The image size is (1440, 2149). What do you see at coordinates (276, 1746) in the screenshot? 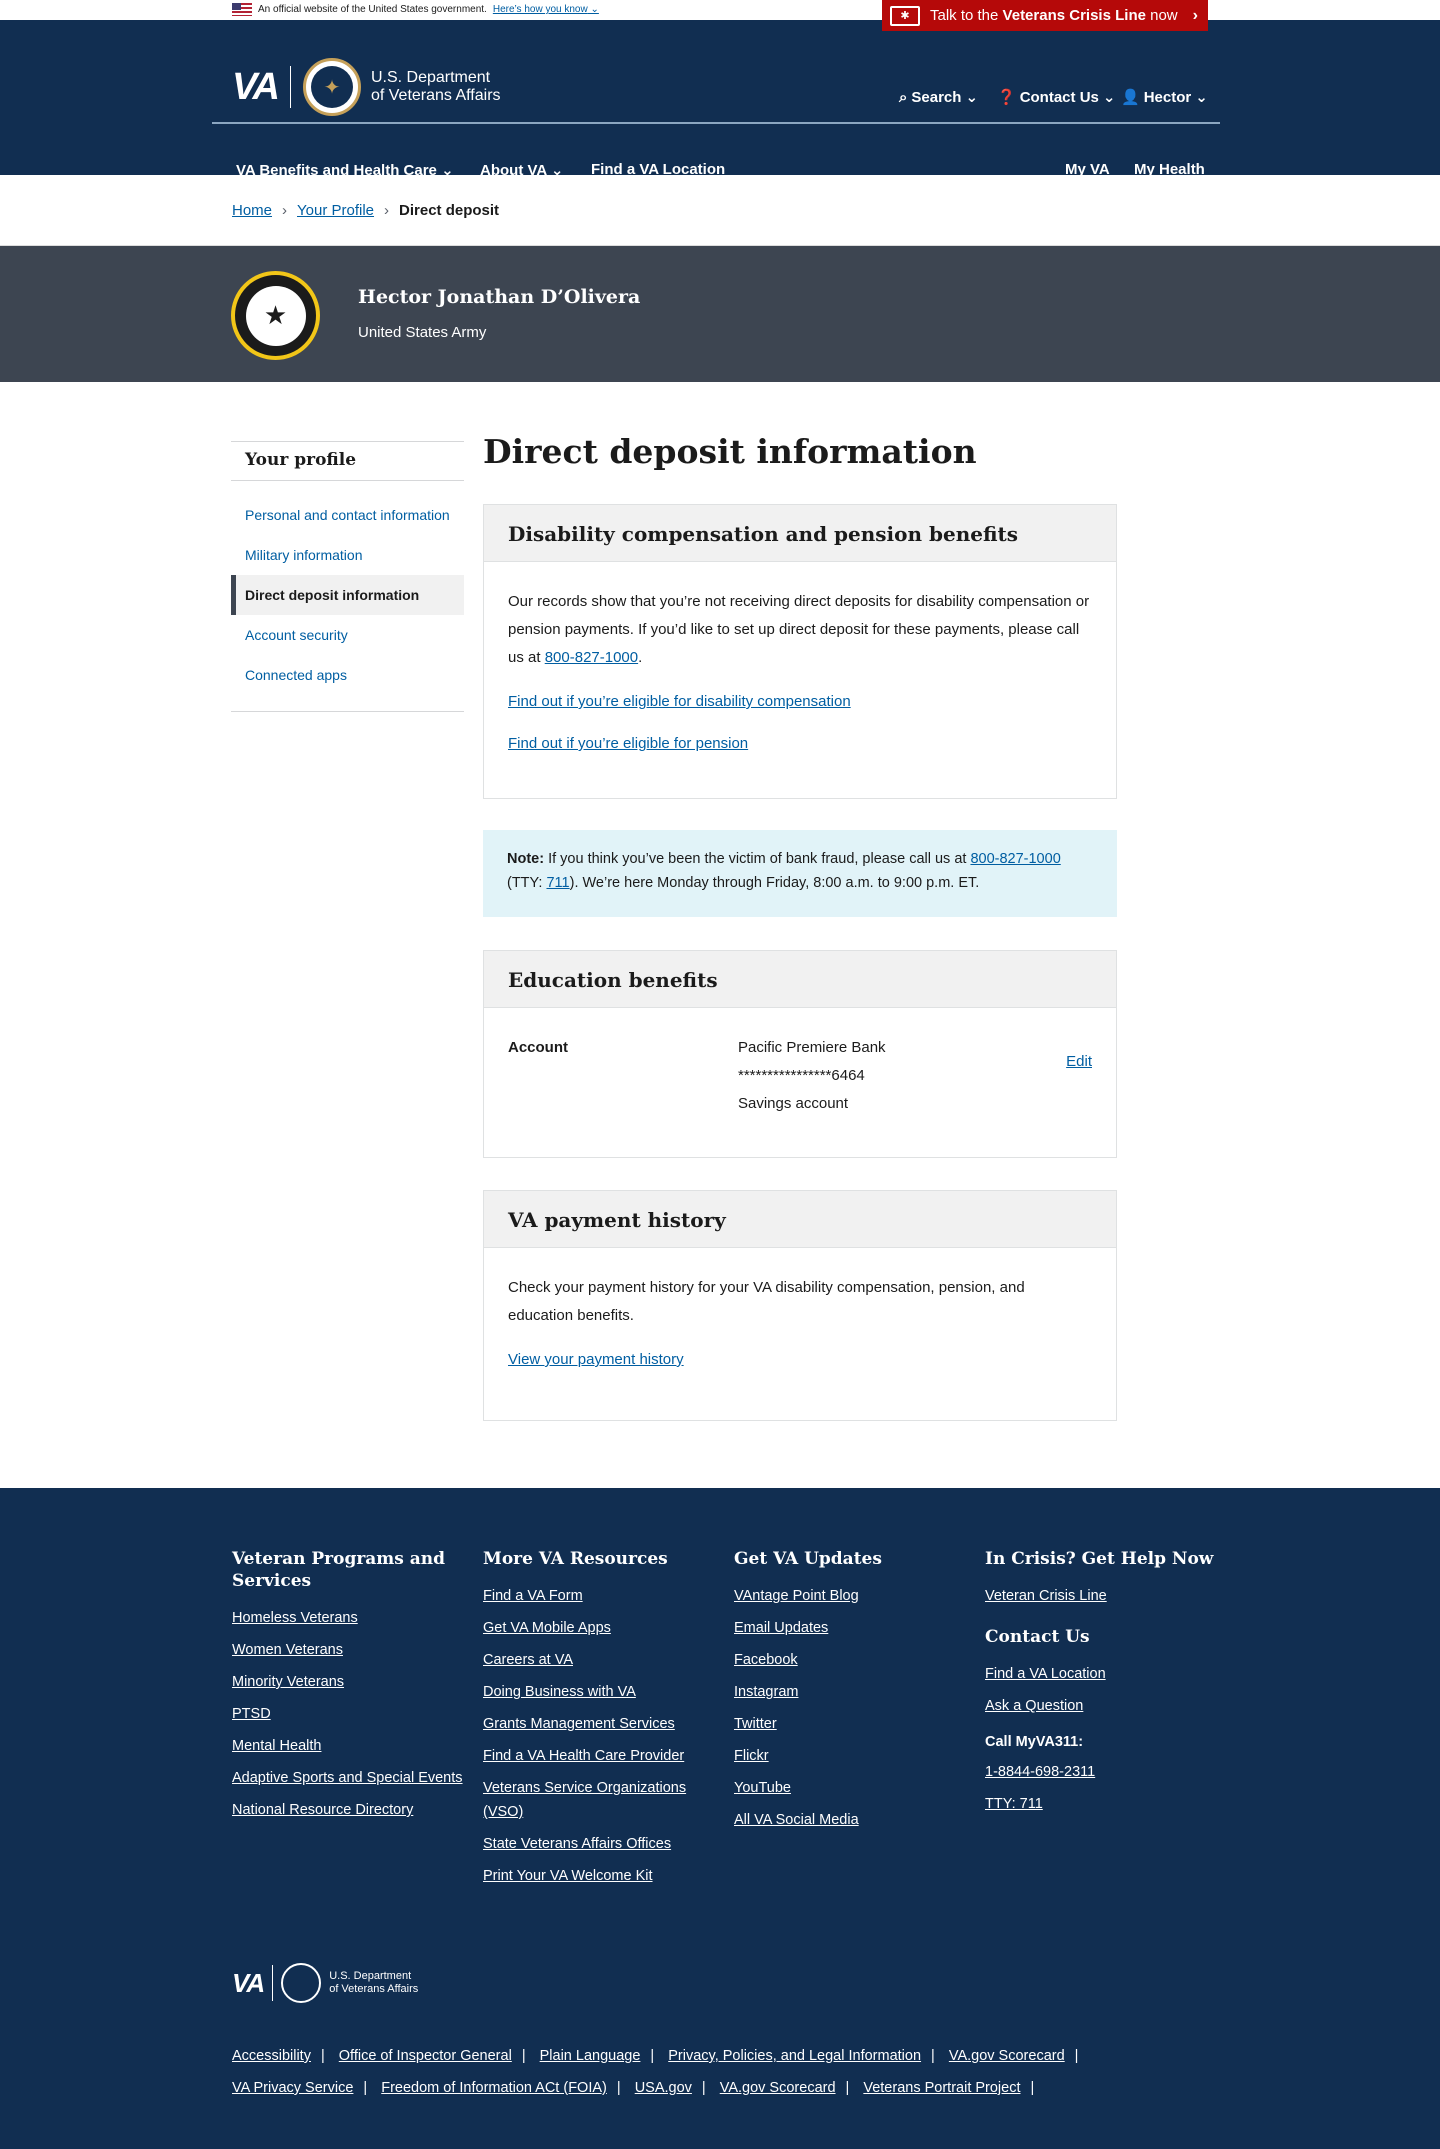
I see `footer-link: Mental Health` at bounding box center [276, 1746].